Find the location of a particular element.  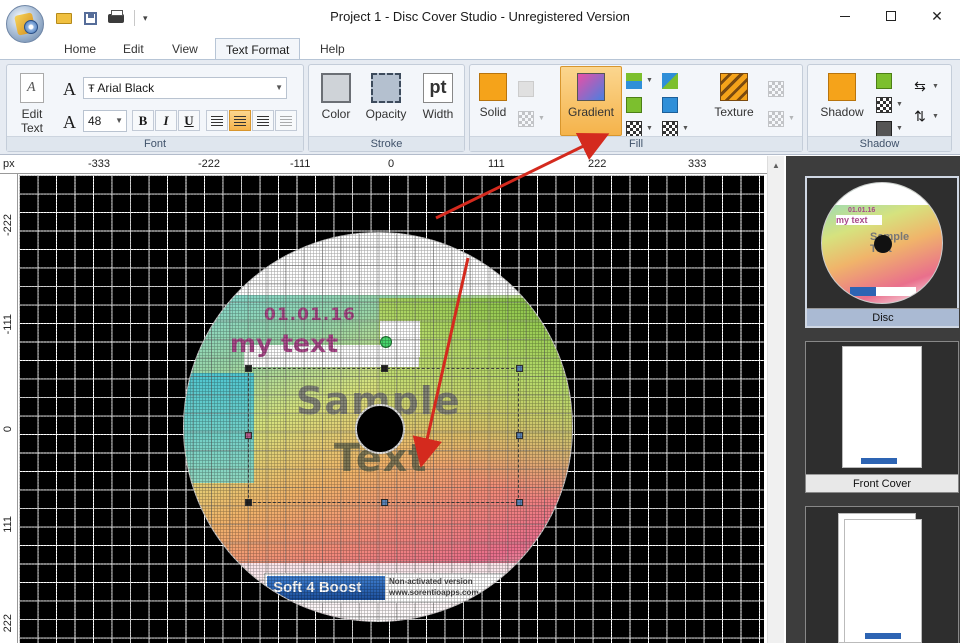

font-size-value: 48 is located at coordinates (94, 121).